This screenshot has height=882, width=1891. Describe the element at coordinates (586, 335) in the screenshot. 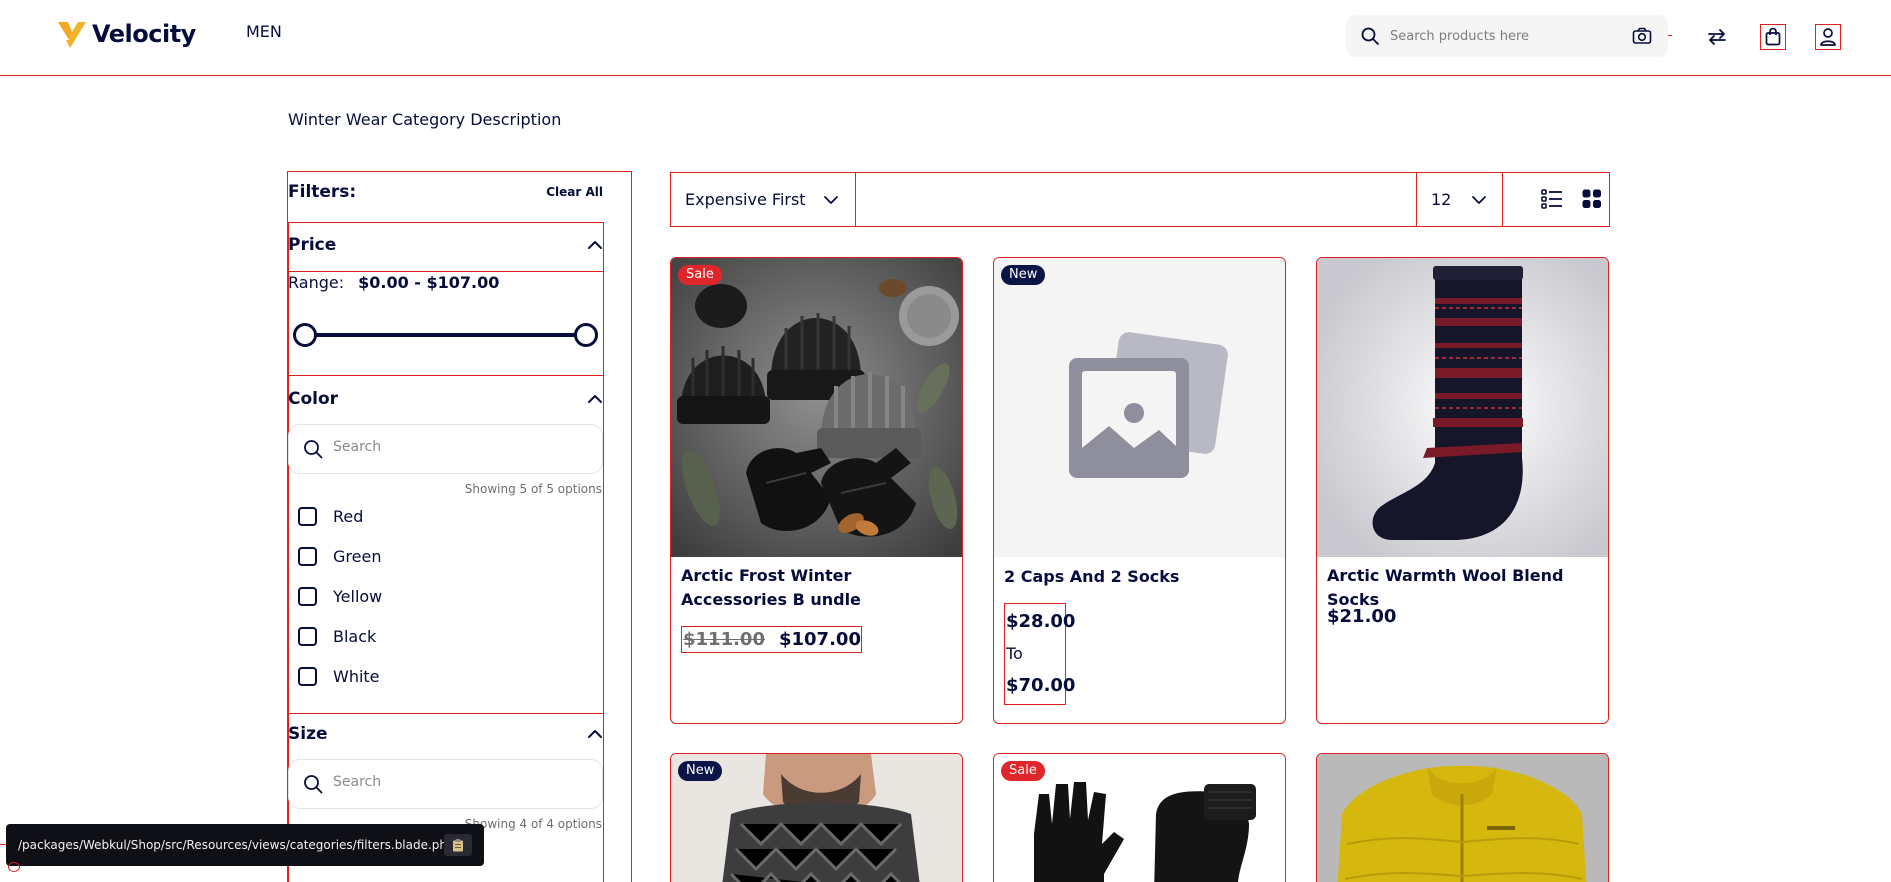

I see `price-slider-max-handle` at that location.